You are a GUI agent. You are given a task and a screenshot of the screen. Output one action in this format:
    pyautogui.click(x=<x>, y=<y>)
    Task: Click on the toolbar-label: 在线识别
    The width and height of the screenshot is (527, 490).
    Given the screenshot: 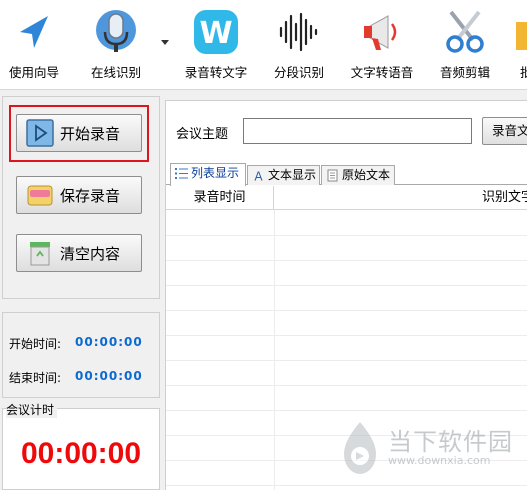 What is the action you would take?
    pyautogui.click(x=115, y=72)
    